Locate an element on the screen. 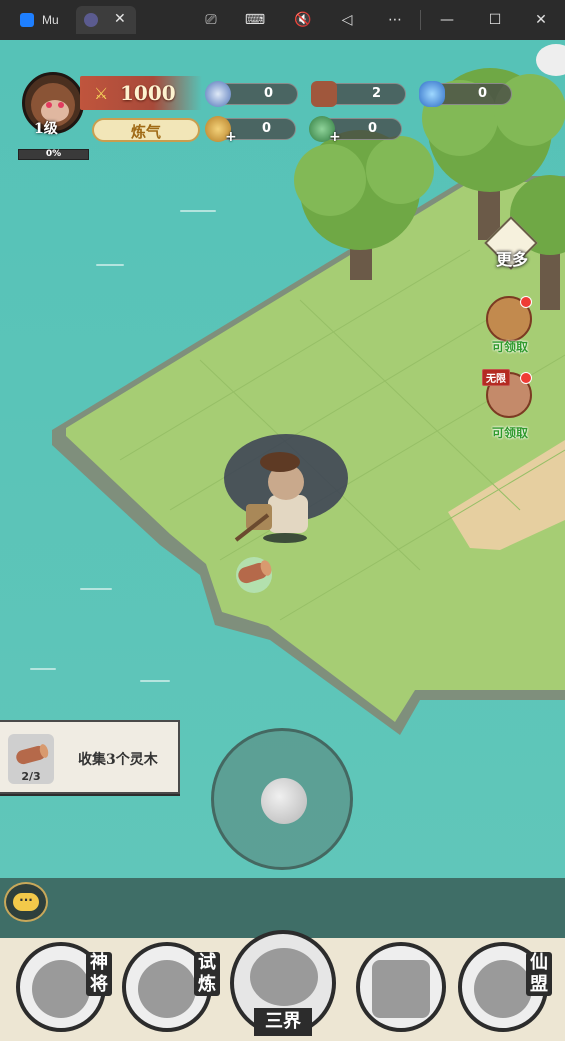 This screenshot has height=1041, width=565. quest-progress: 2/3 is located at coordinates (31, 776).